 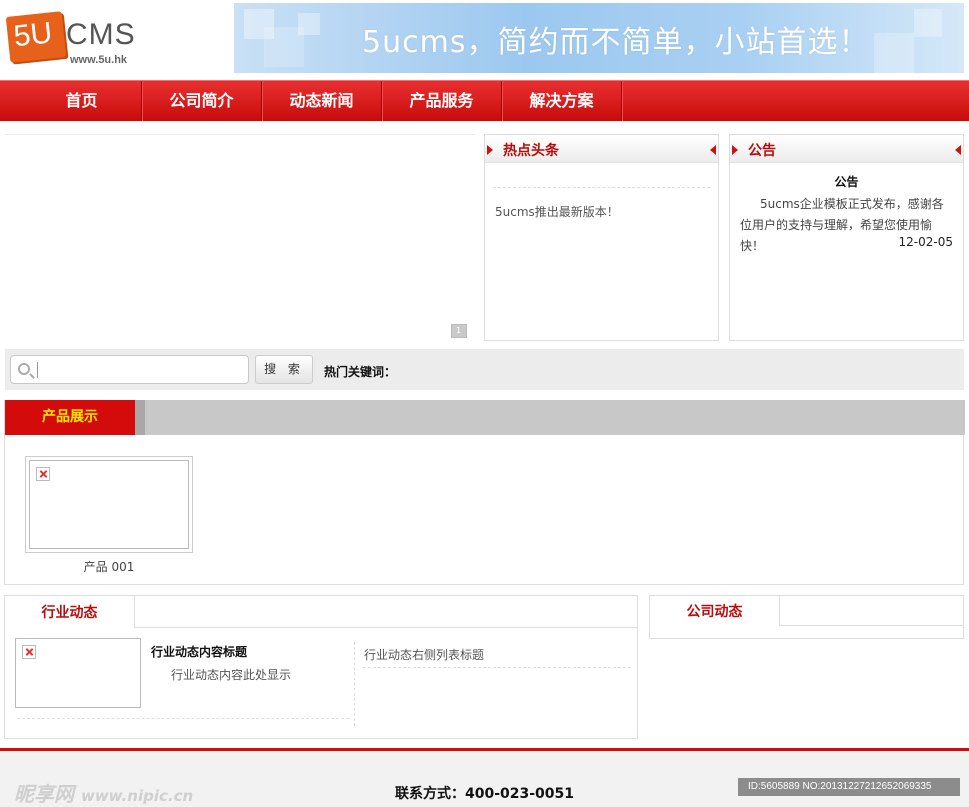 I want to click on header: 5U CMS www.5u.hk 5ucms，简约而不简单，小站首选！, so click(x=484, y=40).